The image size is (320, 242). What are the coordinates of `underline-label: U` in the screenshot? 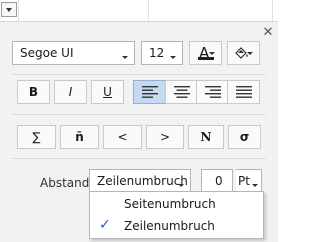 It's located at (107, 92).